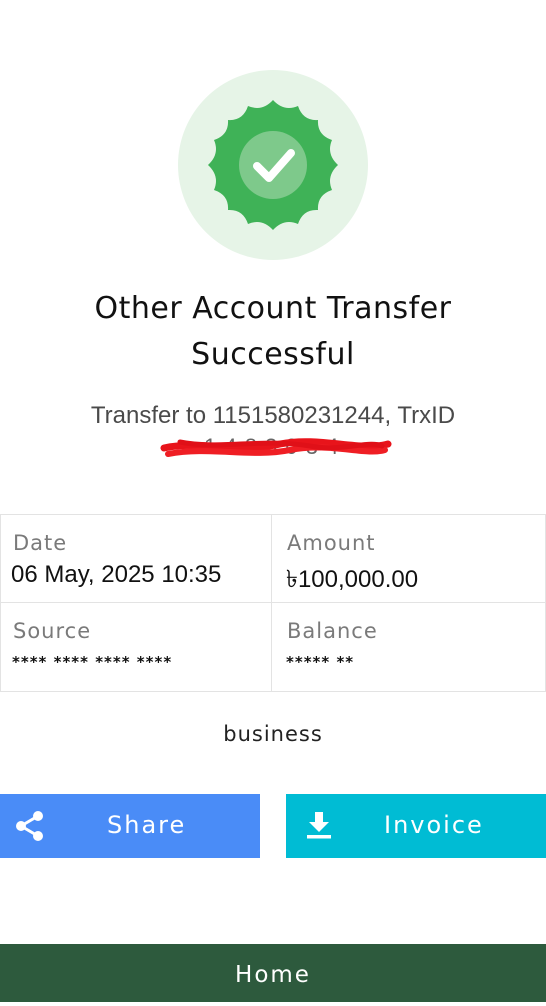  I want to click on date-cell: Date 06 May, 2025 10:35, so click(136, 559).